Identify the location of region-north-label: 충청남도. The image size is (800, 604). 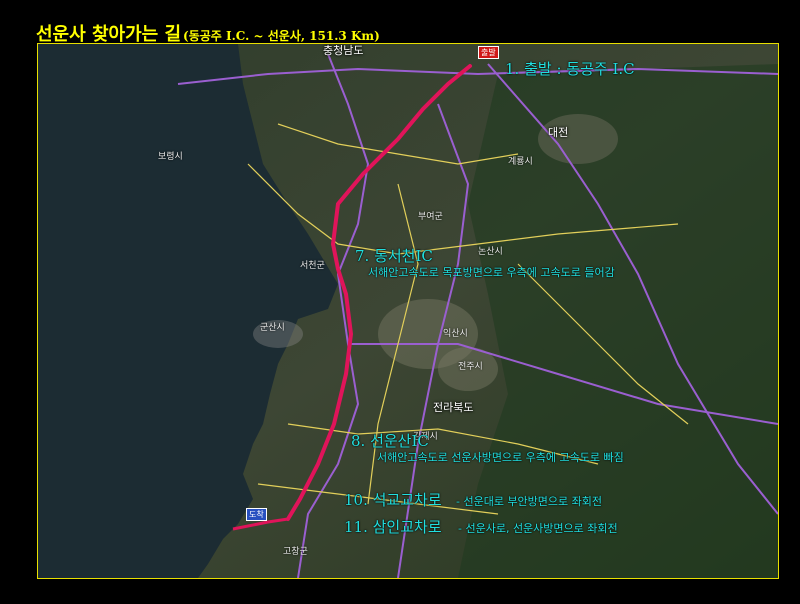
(343, 50).